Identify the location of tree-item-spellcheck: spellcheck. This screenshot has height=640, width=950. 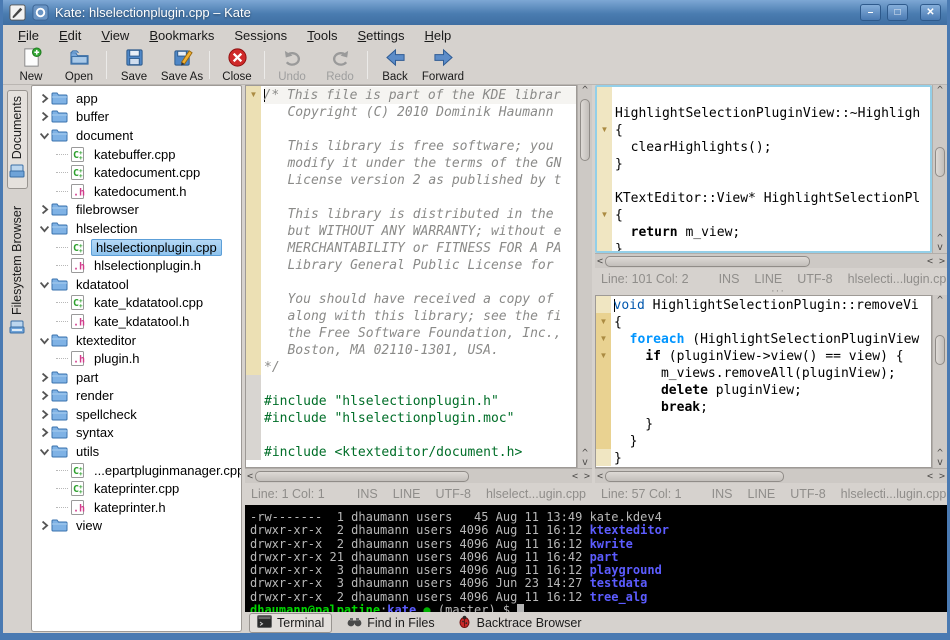
(136, 414).